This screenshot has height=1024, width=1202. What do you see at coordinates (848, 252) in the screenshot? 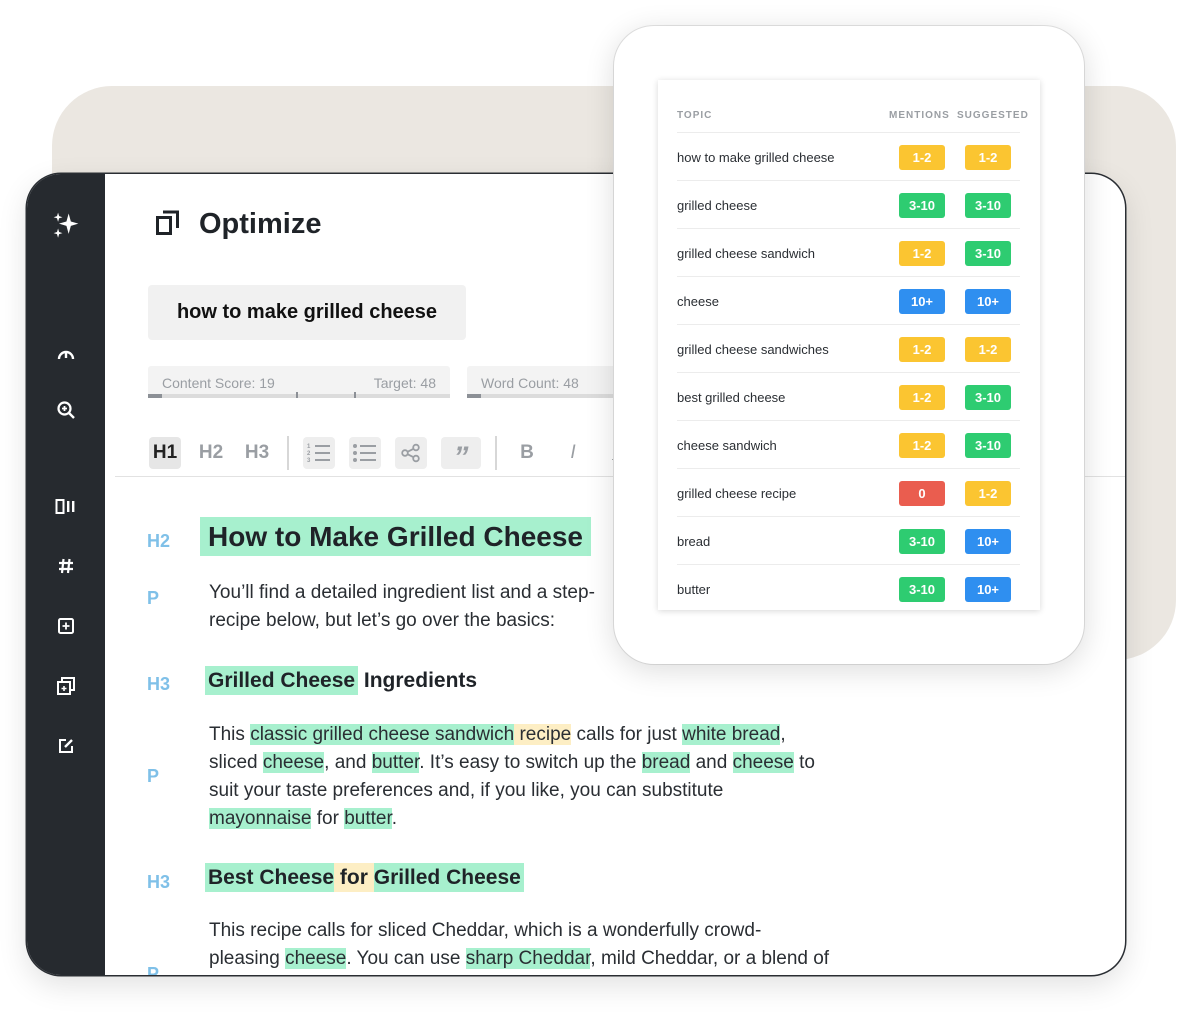
I see `topic-row: grilled cheese sandwich 1-2 3-10` at bounding box center [848, 252].